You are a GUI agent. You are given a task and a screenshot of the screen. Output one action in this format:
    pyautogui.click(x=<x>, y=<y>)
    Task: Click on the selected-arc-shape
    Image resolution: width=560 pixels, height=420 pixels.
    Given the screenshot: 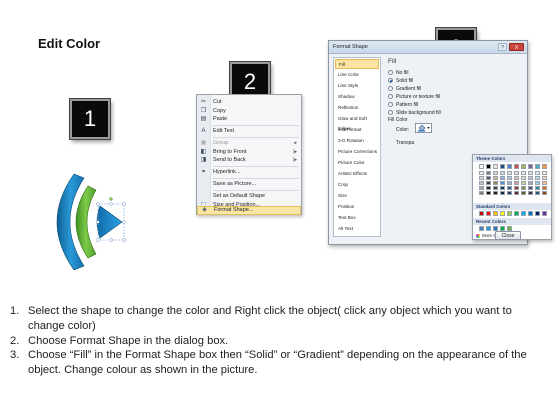 What is the action you would take?
    pyautogui.click(x=83, y=222)
    